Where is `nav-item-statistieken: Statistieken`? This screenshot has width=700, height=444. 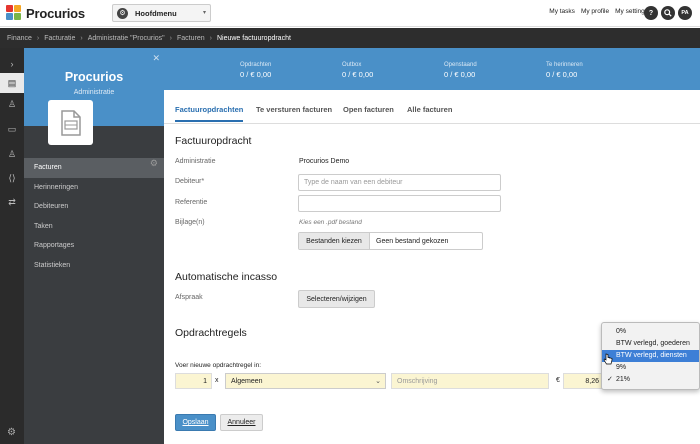
nav-item-statistieken: Statistieken is located at coordinates (94, 266).